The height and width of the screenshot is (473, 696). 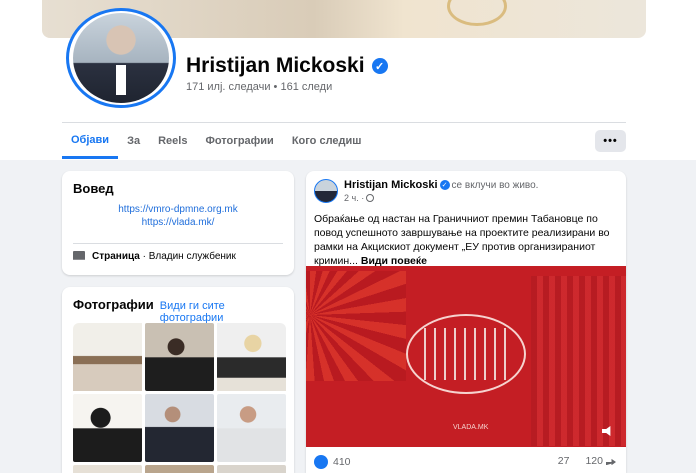 I want to click on tab-posts: Објави, so click(x=90, y=141).